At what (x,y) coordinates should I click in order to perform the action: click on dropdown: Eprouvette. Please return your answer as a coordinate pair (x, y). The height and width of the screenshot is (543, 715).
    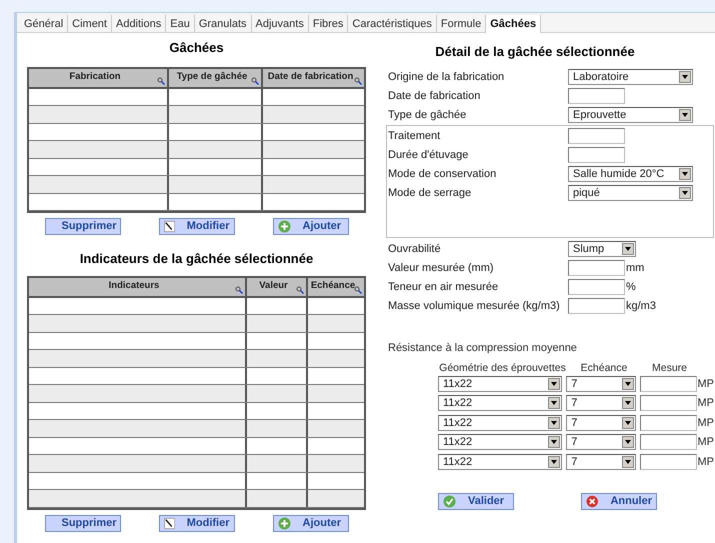
    Looking at the image, I should click on (630, 115).